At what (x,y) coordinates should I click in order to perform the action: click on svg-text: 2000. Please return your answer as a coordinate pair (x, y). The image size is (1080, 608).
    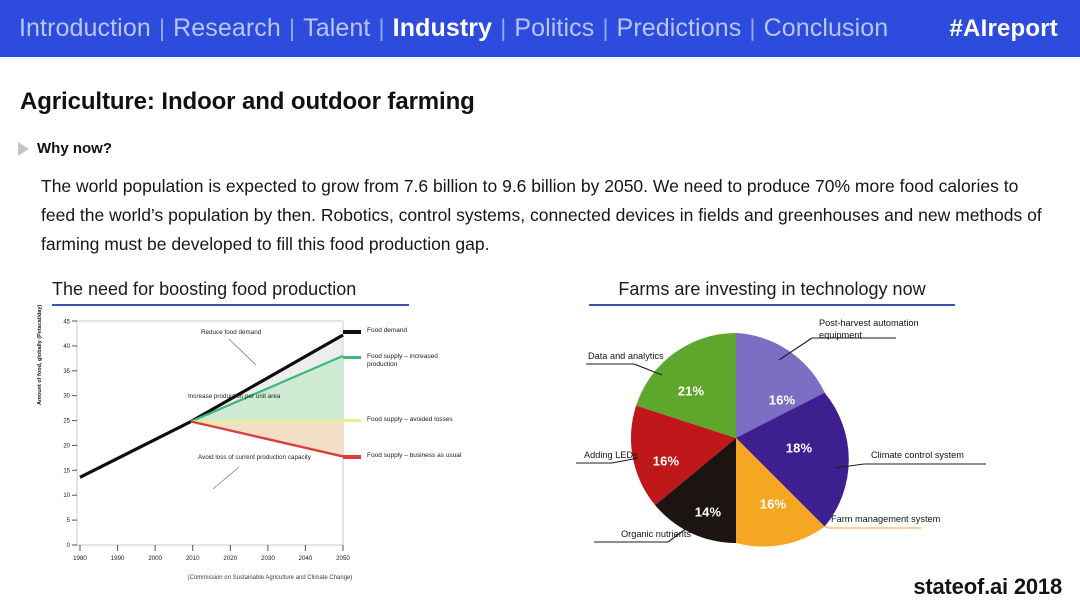
    Looking at the image, I should click on (155, 558).